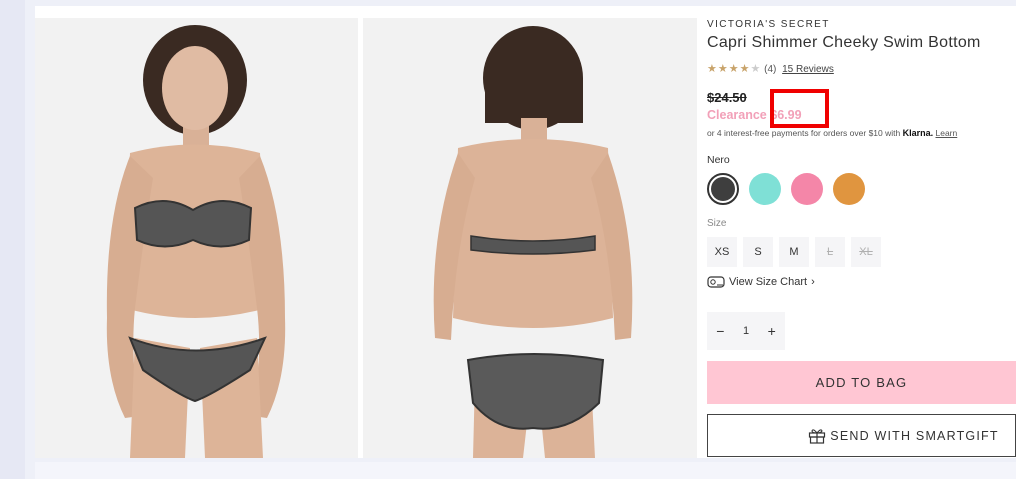  I want to click on size-chart-label: View Size Chart, so click(768, 282).